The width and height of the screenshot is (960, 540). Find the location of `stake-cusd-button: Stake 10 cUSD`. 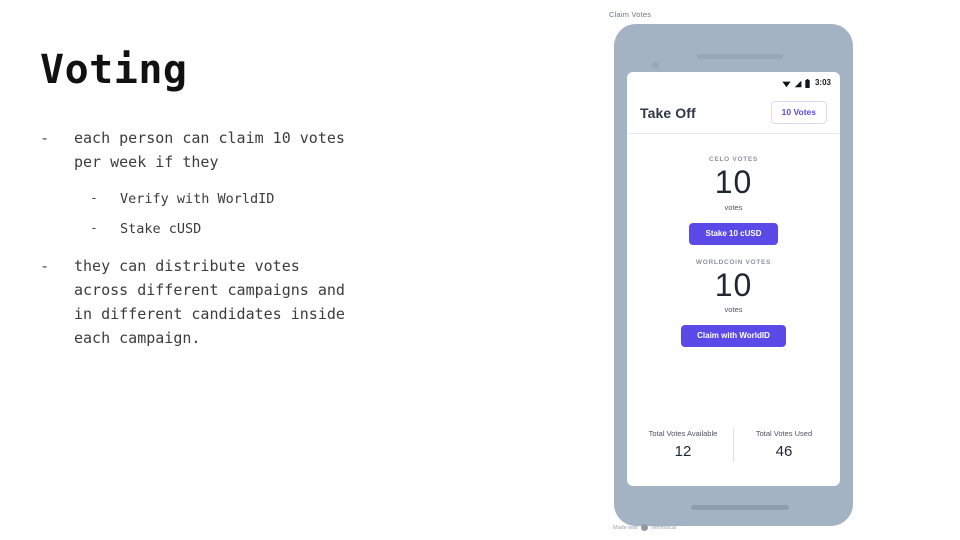

stake-cusd-button: Stake 10 cUSD is located at coordinates (733, 233).